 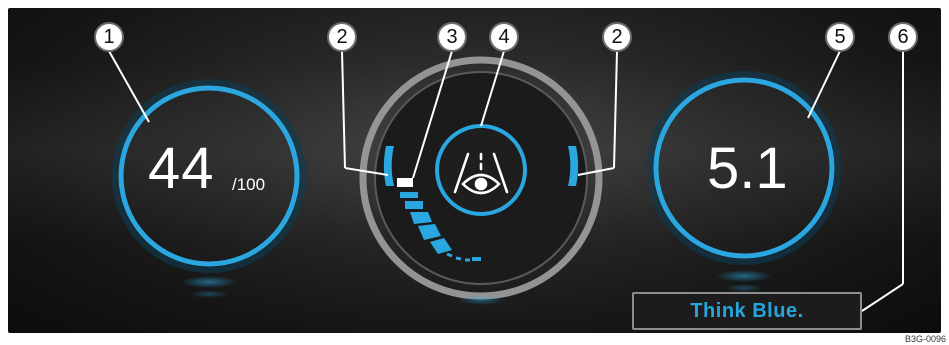 I want to click on indicator-marker, so click(x=405, y=182).